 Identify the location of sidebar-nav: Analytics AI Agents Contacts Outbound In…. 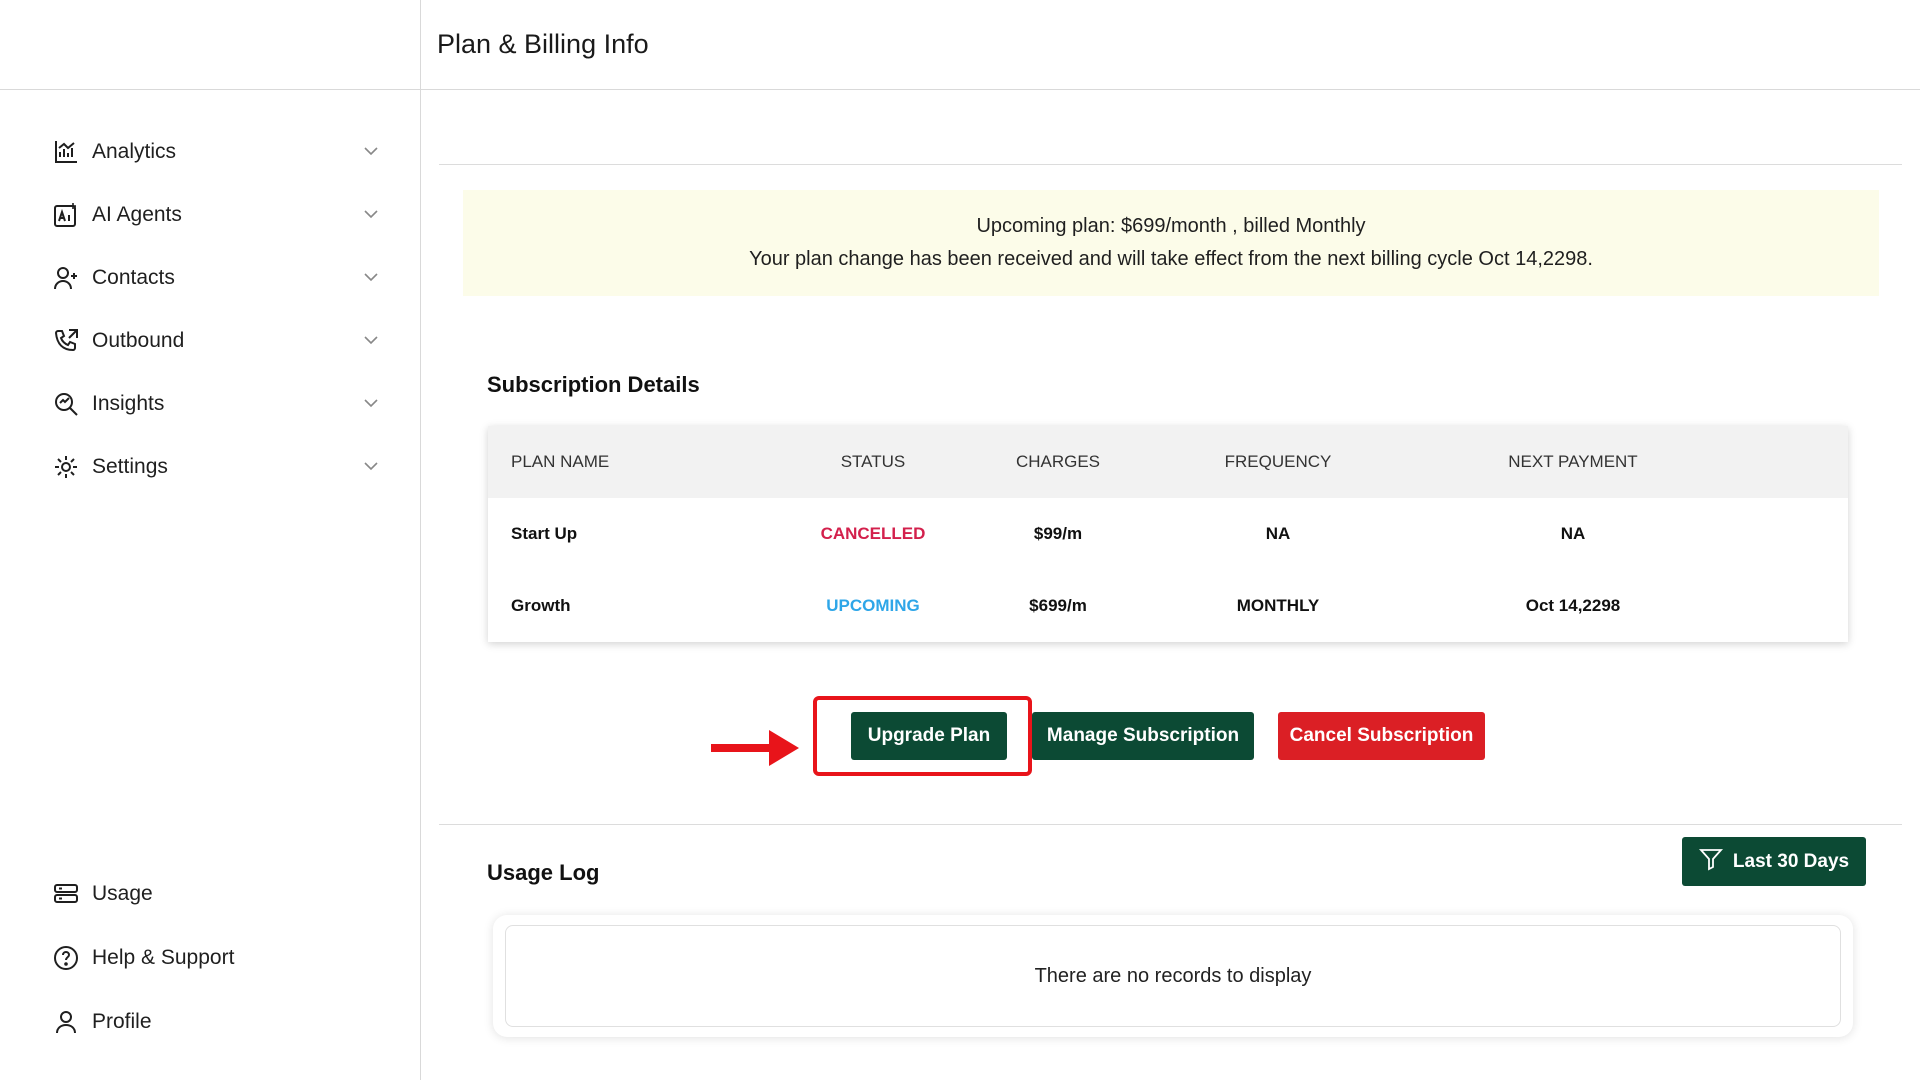
(210, 309).